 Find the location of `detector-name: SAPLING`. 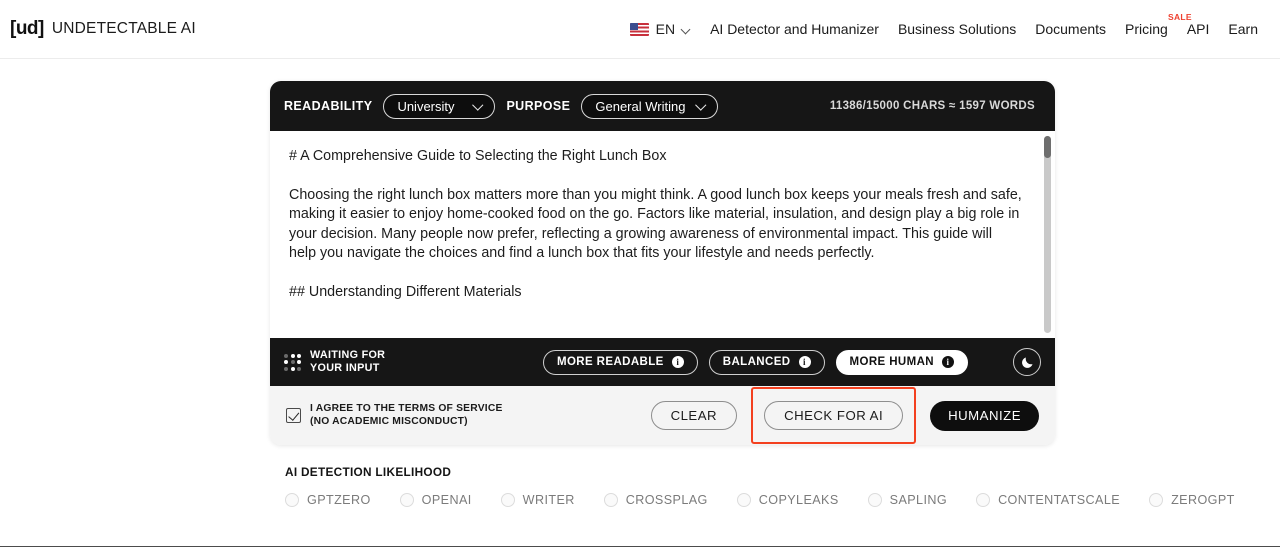

detector-name: SAPLING is located at coordinates (918, 500).